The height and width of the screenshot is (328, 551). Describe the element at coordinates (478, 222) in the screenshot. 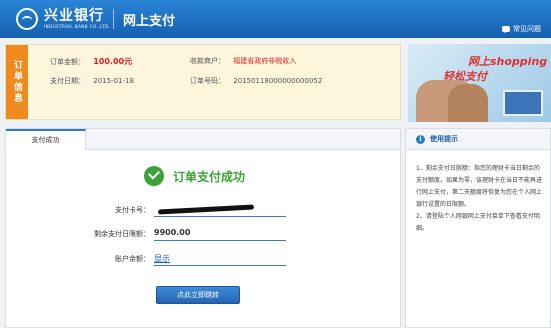

I see `tip-item: 2、请登陆个人网银网上支付菜单下查看支付明细。` at that location.